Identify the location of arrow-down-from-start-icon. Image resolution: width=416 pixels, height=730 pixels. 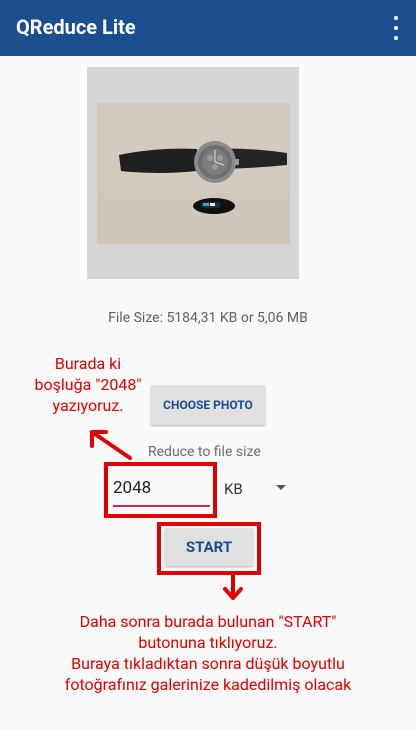
(233, 586).